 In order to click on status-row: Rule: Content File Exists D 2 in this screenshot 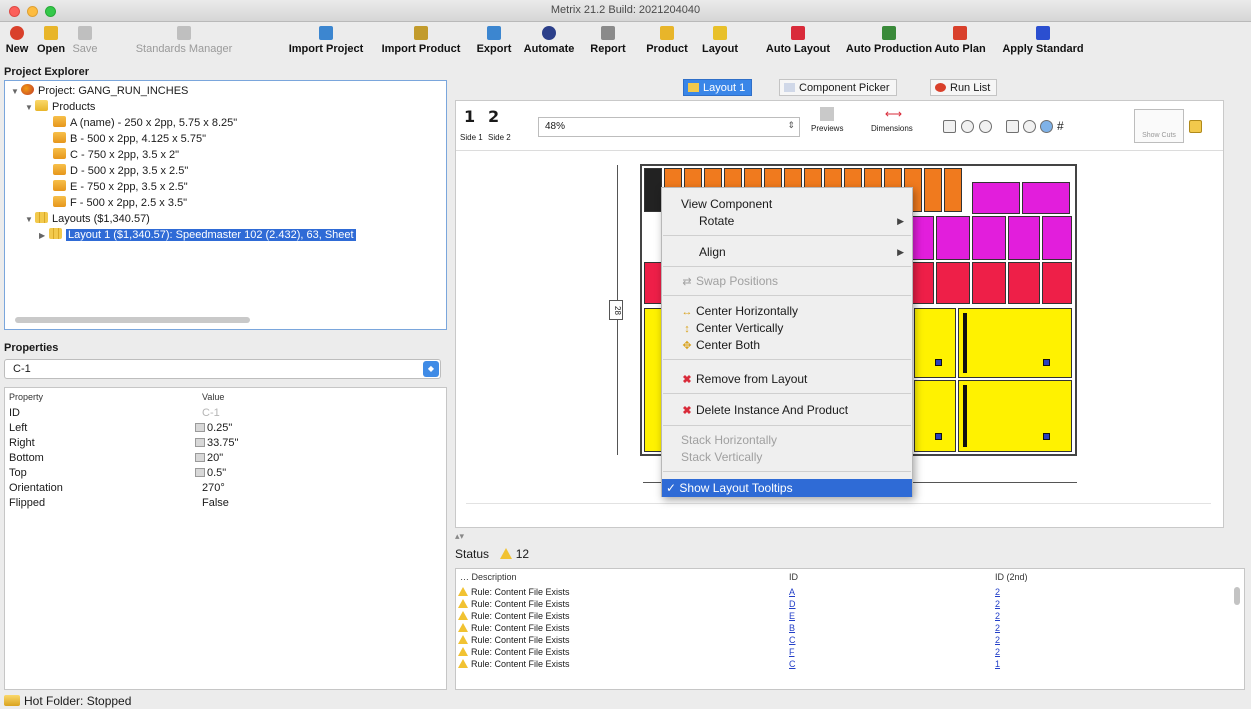, I will do `click(850, 604)`.